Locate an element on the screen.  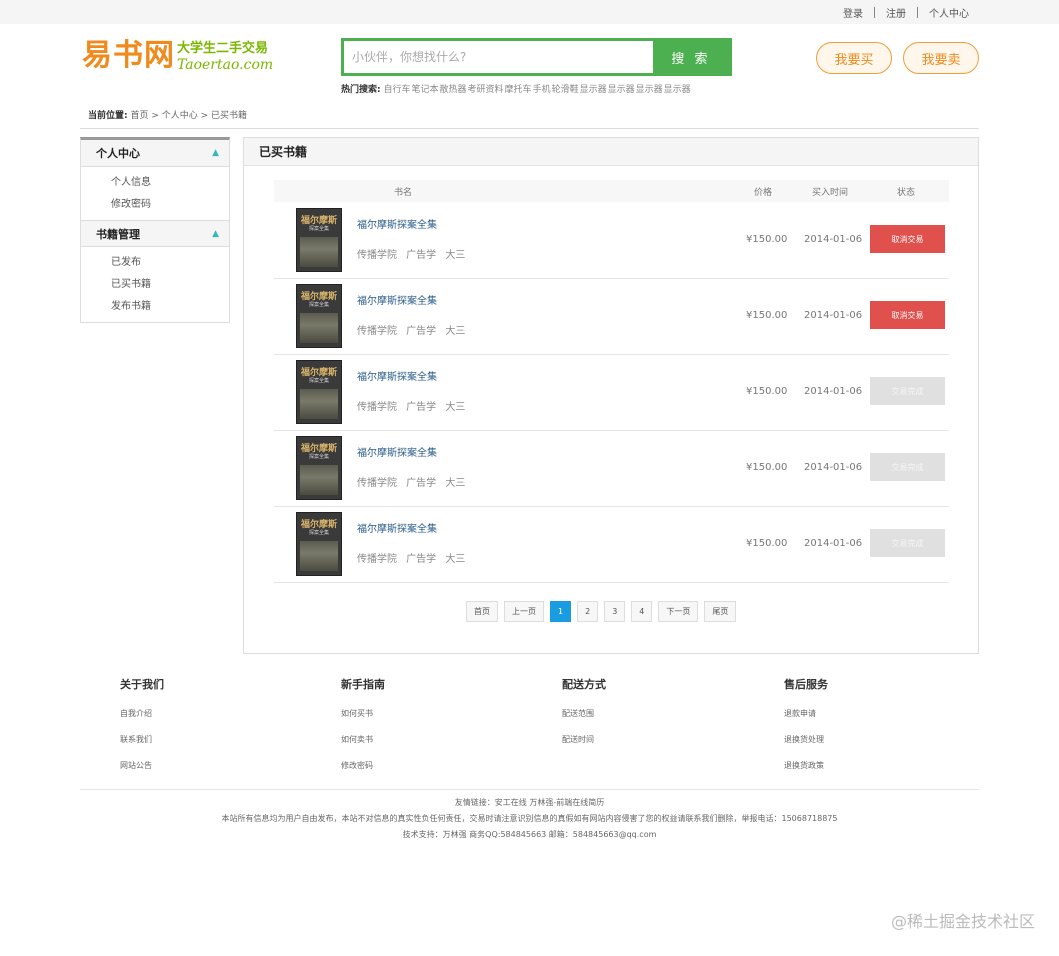
sidebar-item-published: 已发布 is located at coordinates (170, 263).